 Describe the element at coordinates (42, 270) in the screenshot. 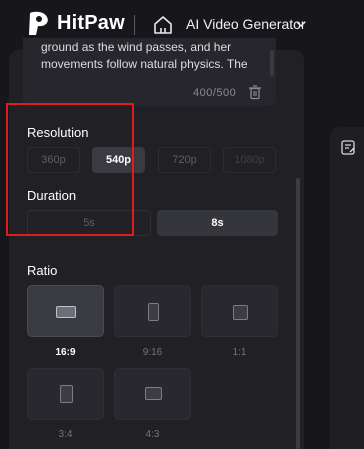

I see `ratio-label: Ratio` at that location.